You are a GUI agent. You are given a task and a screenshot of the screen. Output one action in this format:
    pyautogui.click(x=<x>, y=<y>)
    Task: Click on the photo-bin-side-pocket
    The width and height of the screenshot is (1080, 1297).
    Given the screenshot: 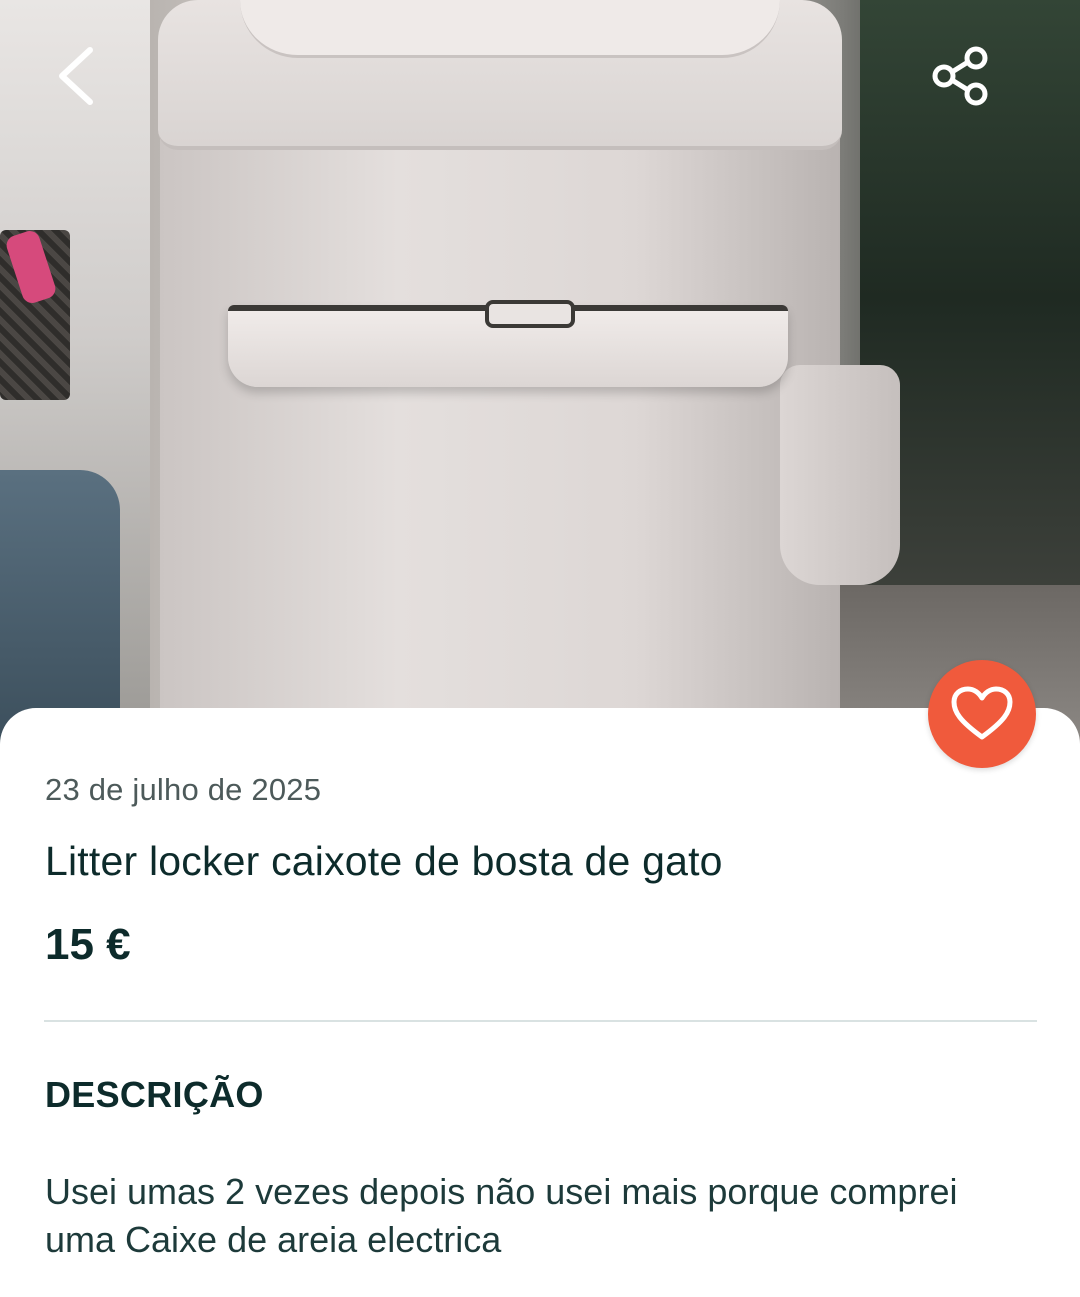 What is the action you would take?
    pyautogui.click(x=840, y=475)
    